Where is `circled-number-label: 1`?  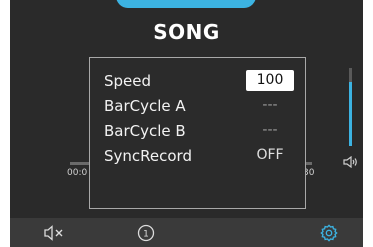 circled-number-label: 1 is located at coordinates (146, 235).